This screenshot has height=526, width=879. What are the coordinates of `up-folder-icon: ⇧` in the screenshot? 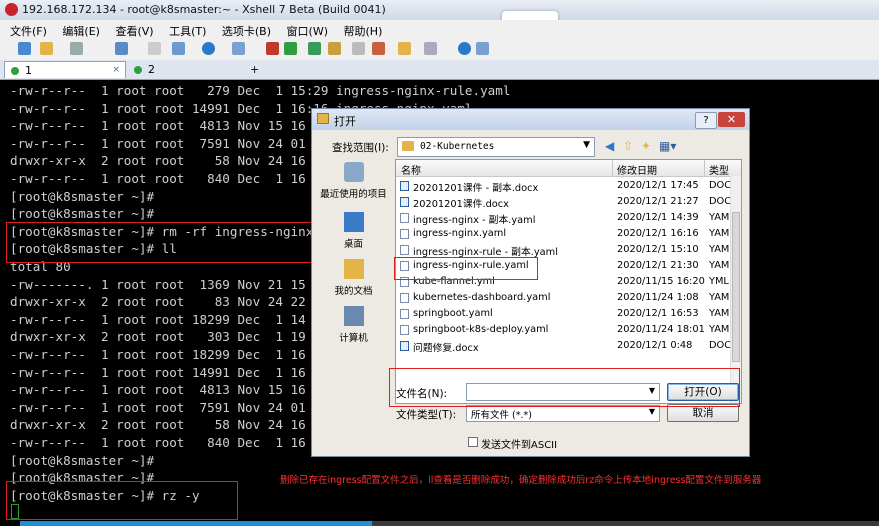 It's located at (628, 146).